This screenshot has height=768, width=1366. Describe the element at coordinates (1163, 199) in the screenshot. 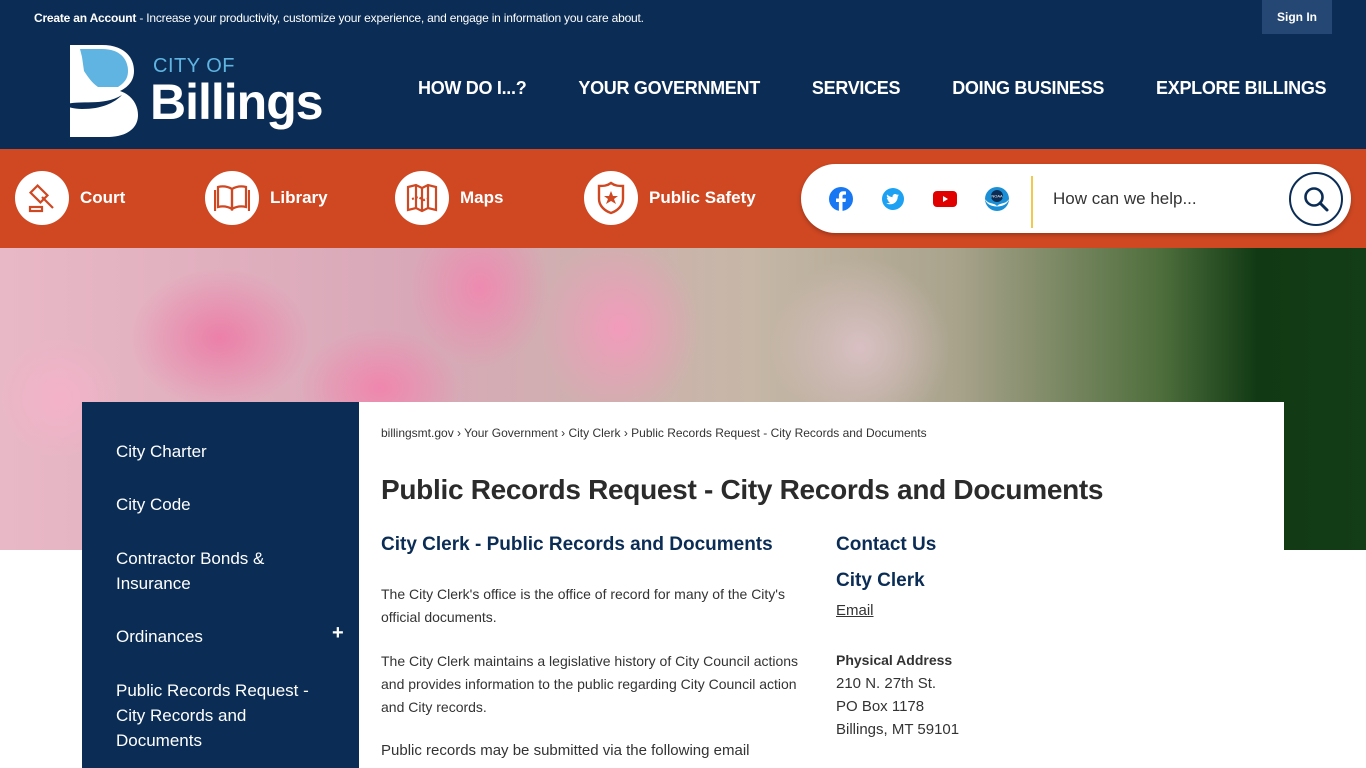

I see `search-input` at that location.